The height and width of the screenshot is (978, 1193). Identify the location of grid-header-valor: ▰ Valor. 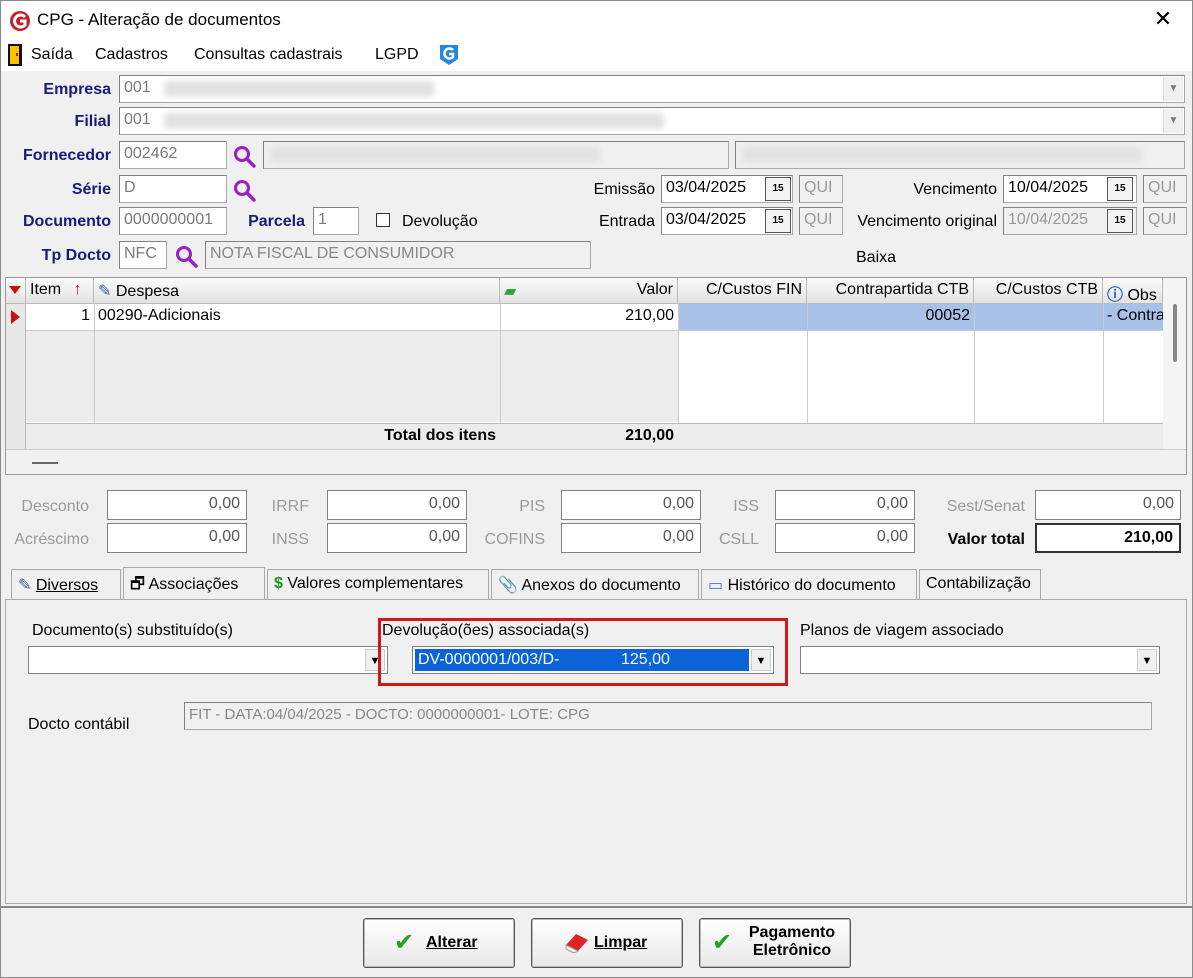
(589, 291).